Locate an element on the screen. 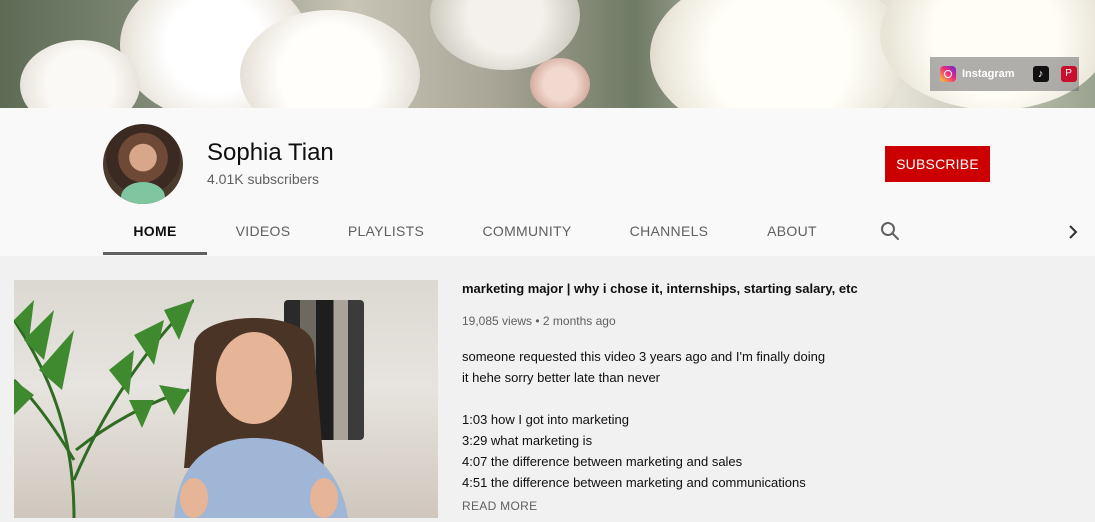  tab-playlists: PLAYLISTS is located at coordinates (386, 231).